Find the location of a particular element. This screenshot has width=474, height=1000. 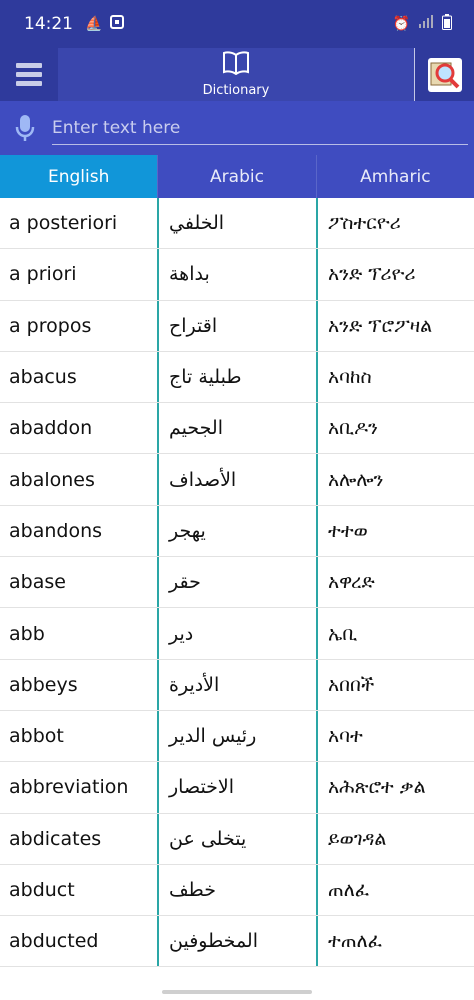

language-tabs: English Arabic Amharic is located at coordinates (237, 176).